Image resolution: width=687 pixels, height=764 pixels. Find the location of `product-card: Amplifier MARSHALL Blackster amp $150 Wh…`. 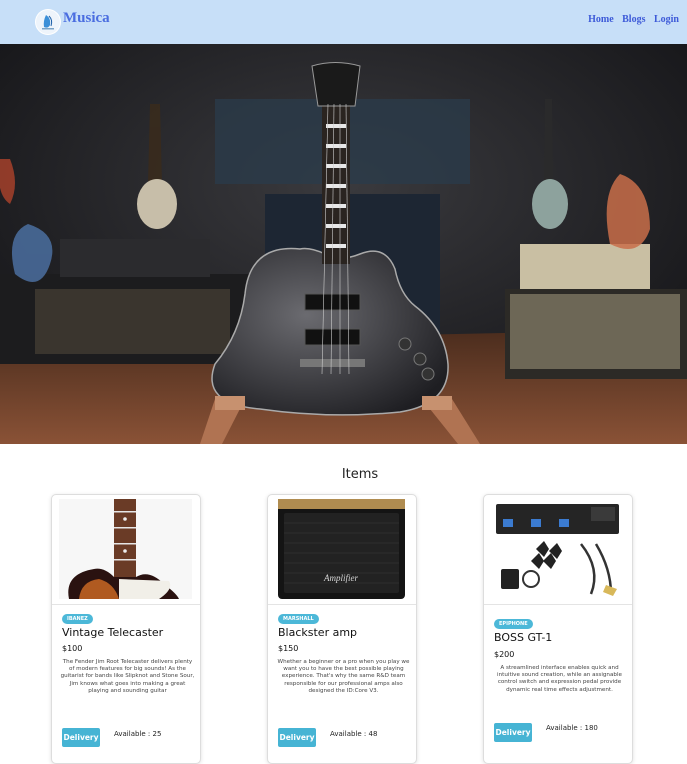

product-card: Amplifier MARSHALL Blackster amp $150 Wh… is located at coordinates (342, 629).